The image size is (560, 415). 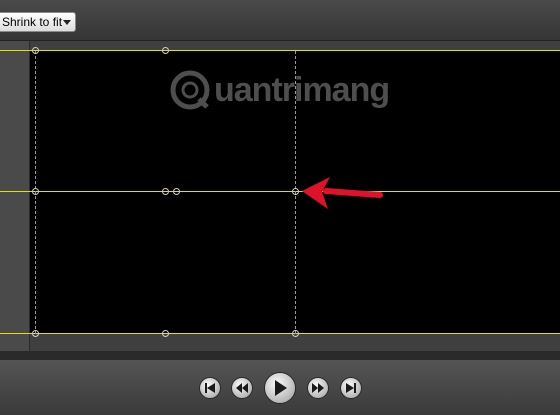 I want to click on watermark-logo-icon, so click(x=190, y=90).